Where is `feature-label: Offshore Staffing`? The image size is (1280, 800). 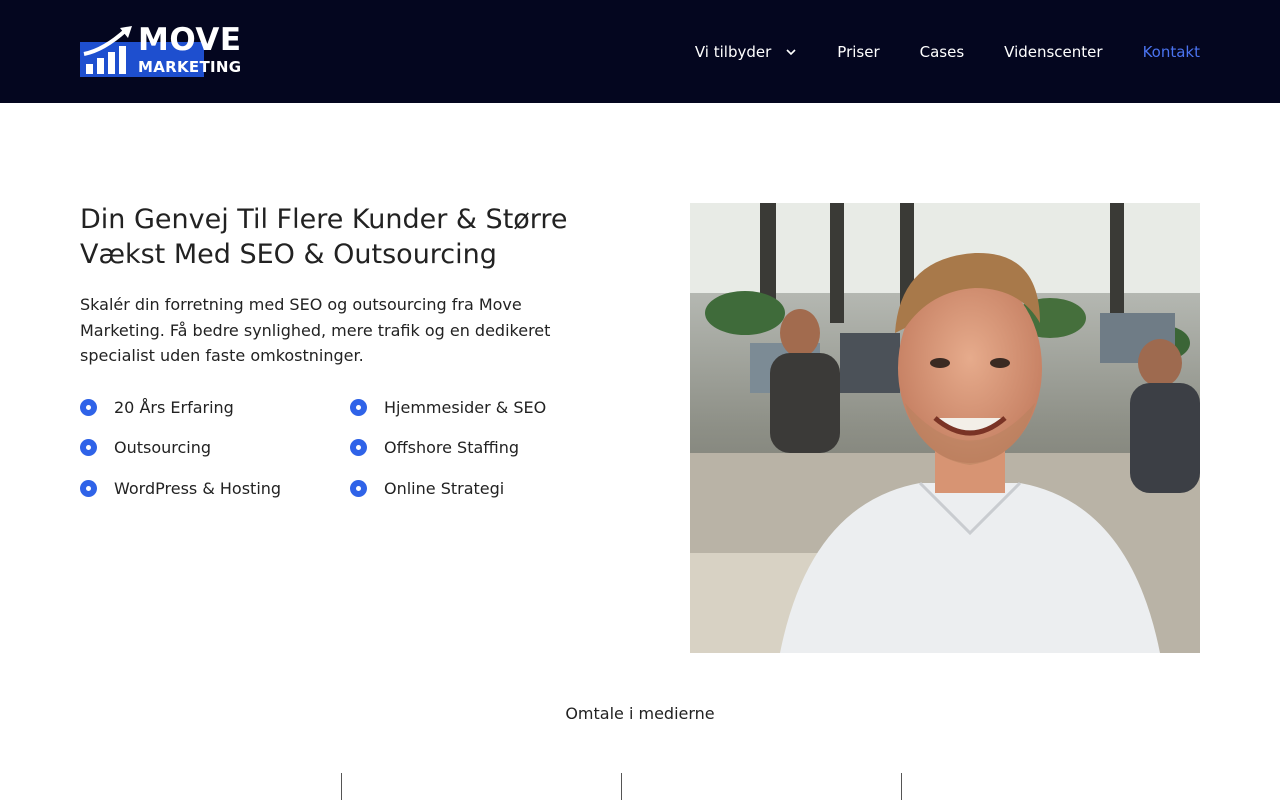 feature-label: Offshore Staffing is located at coordinates (452, 447).